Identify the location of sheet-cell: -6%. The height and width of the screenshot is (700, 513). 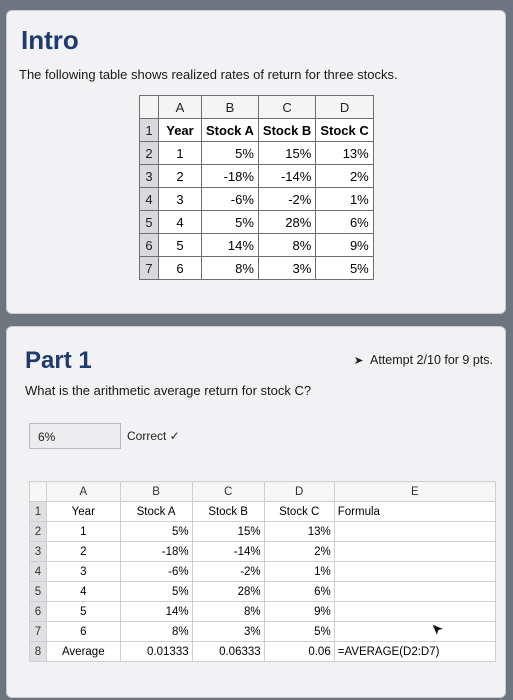
(156, 571).